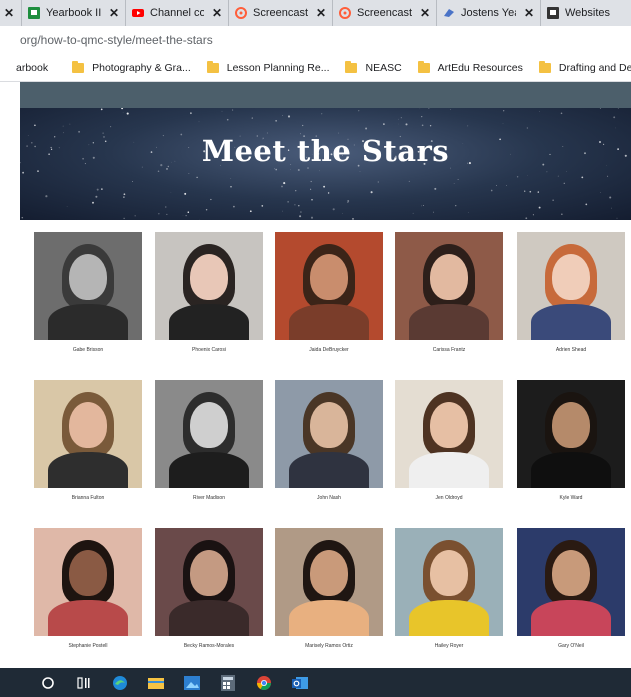 The image size is (631, 697). I want to click on bookmark-label: ArtEdu Resources, so click(480, 67).